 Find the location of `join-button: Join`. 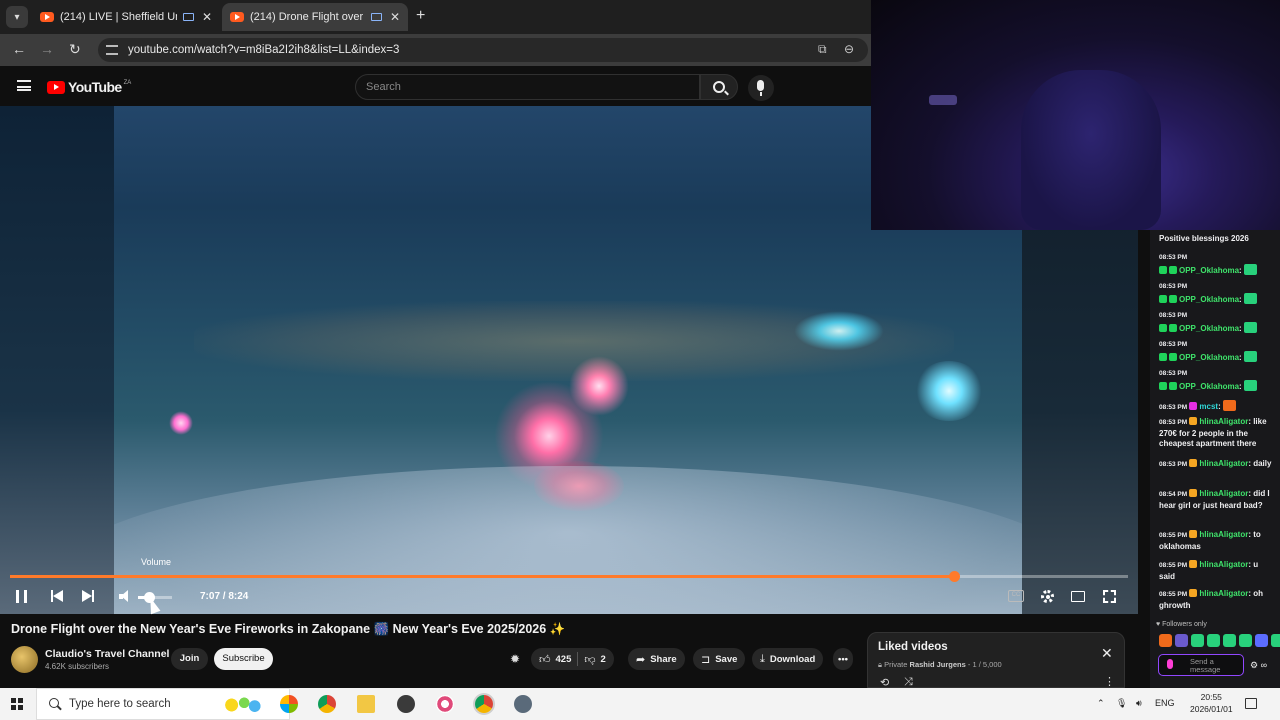

join-button: Join is located at coordinates (189, 659).